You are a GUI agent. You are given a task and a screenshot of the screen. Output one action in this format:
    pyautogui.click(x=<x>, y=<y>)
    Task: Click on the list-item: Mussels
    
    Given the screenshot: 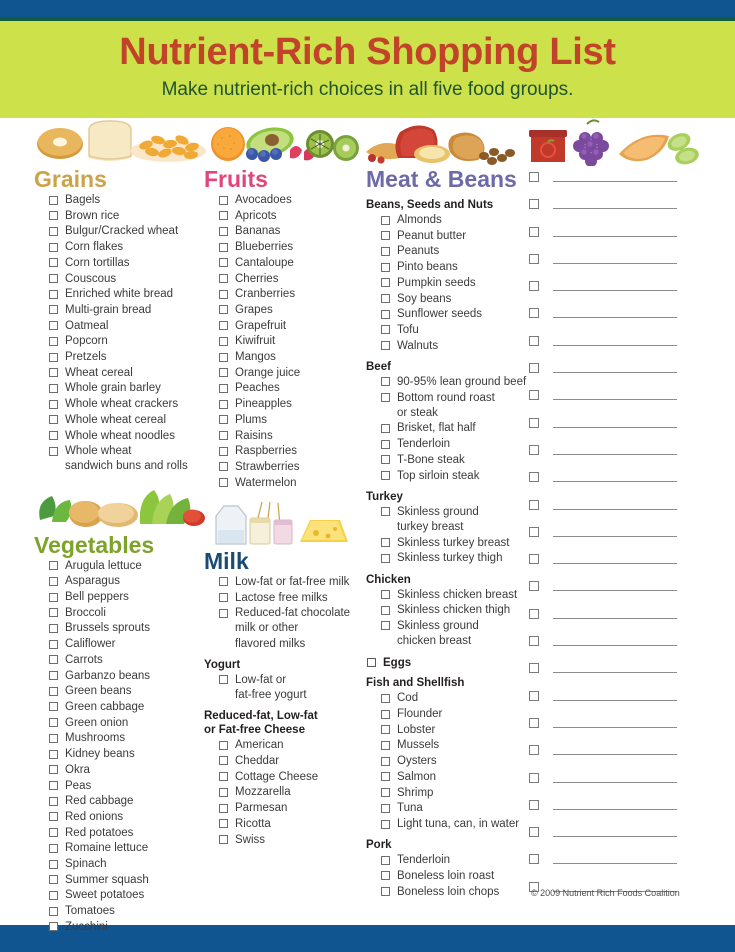 What is the action you would take?
    pyautogui.click(x=455, y=745)
    